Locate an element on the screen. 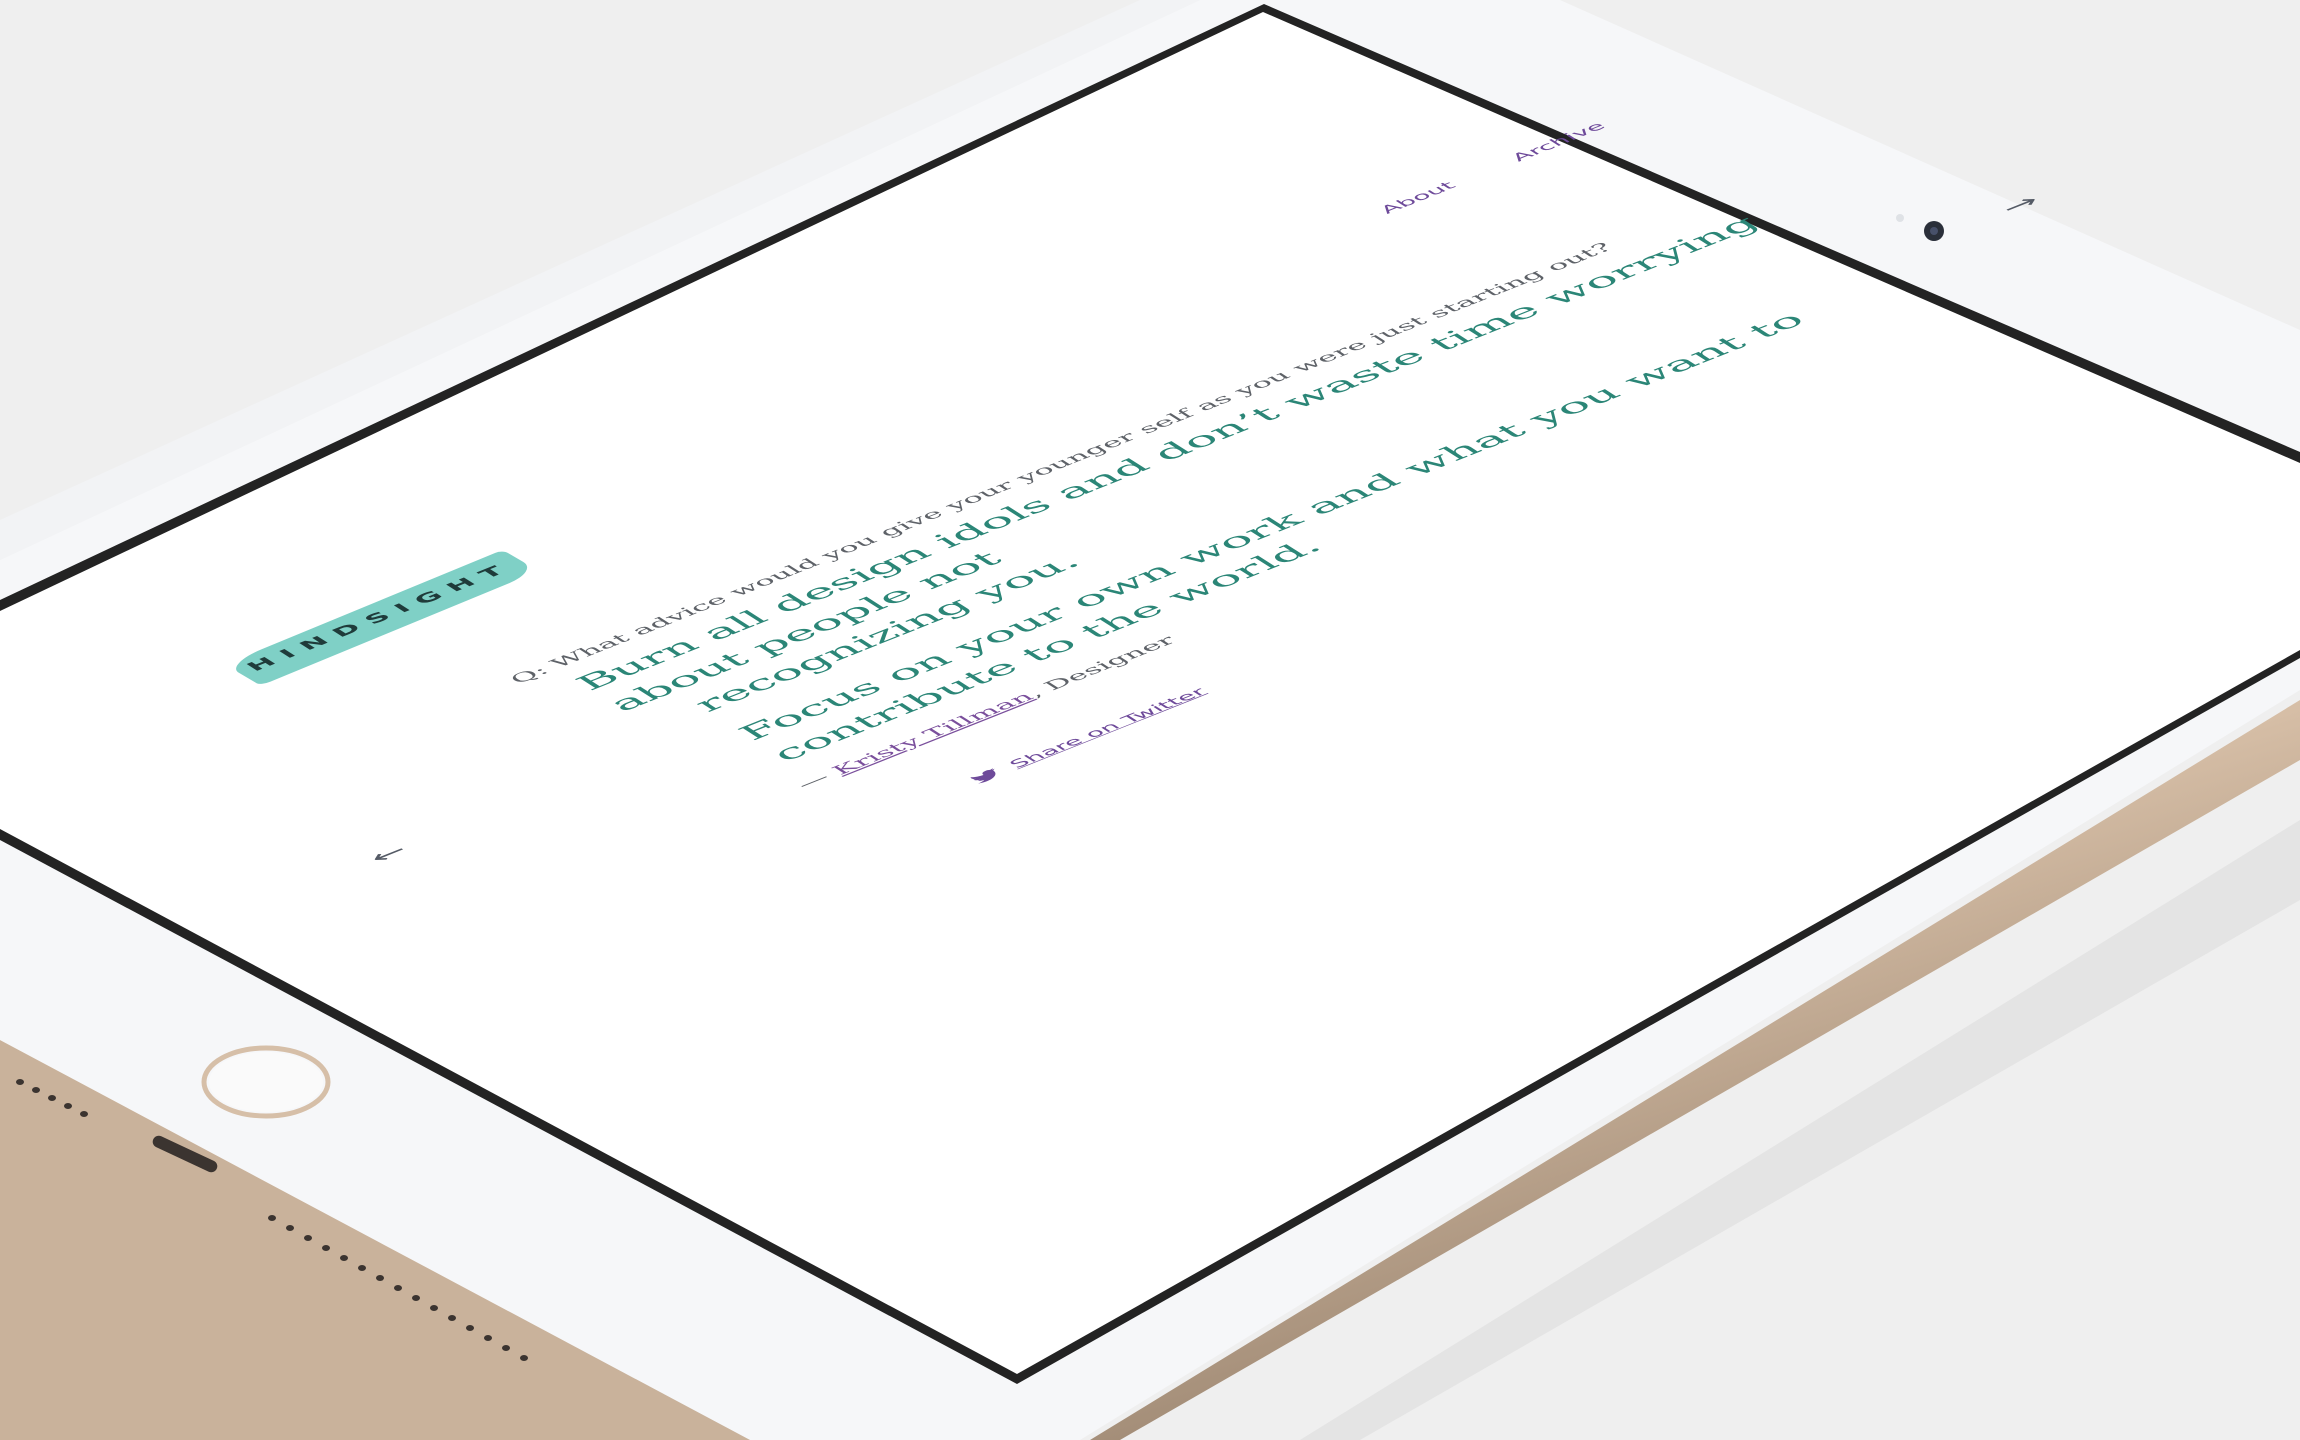  twitter-bird-icon is located at coordinates (983, 776).